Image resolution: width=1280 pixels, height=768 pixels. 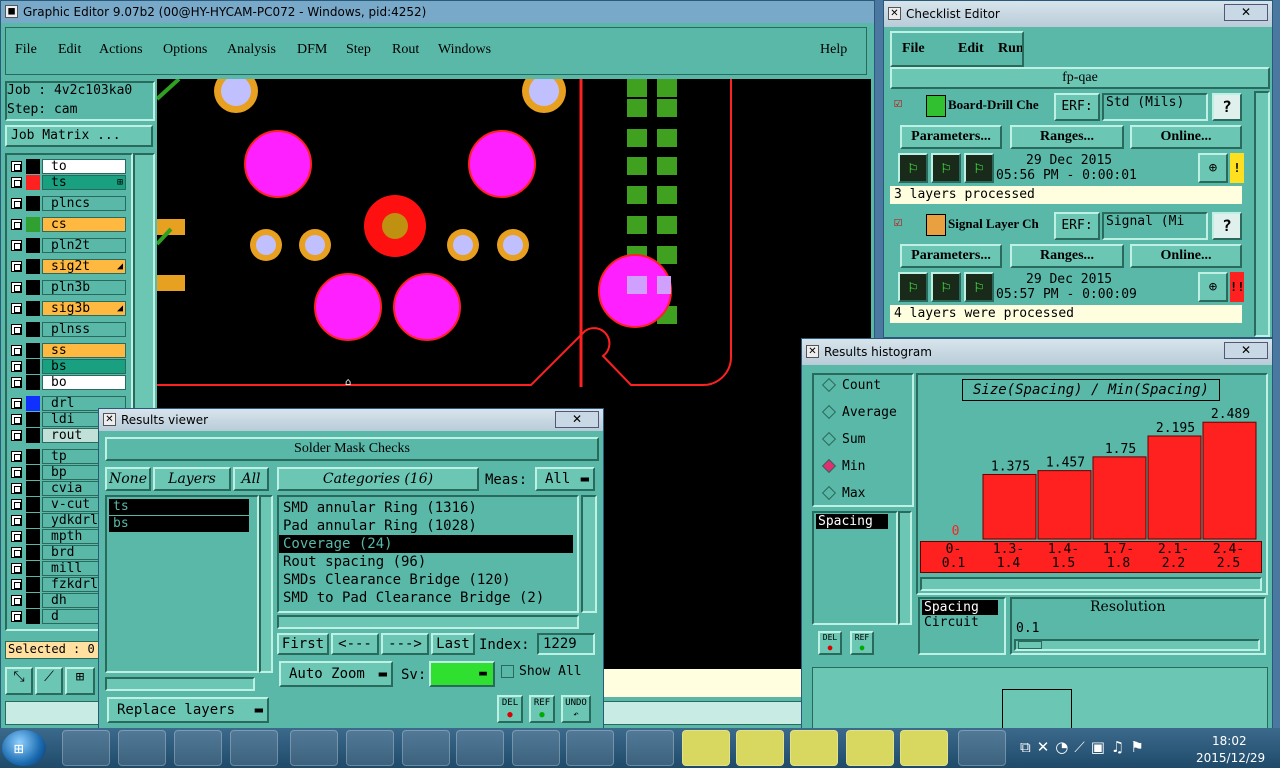 I want to click on layer-row-sig2t: sig2t ◢, so click(x=68, y=266).